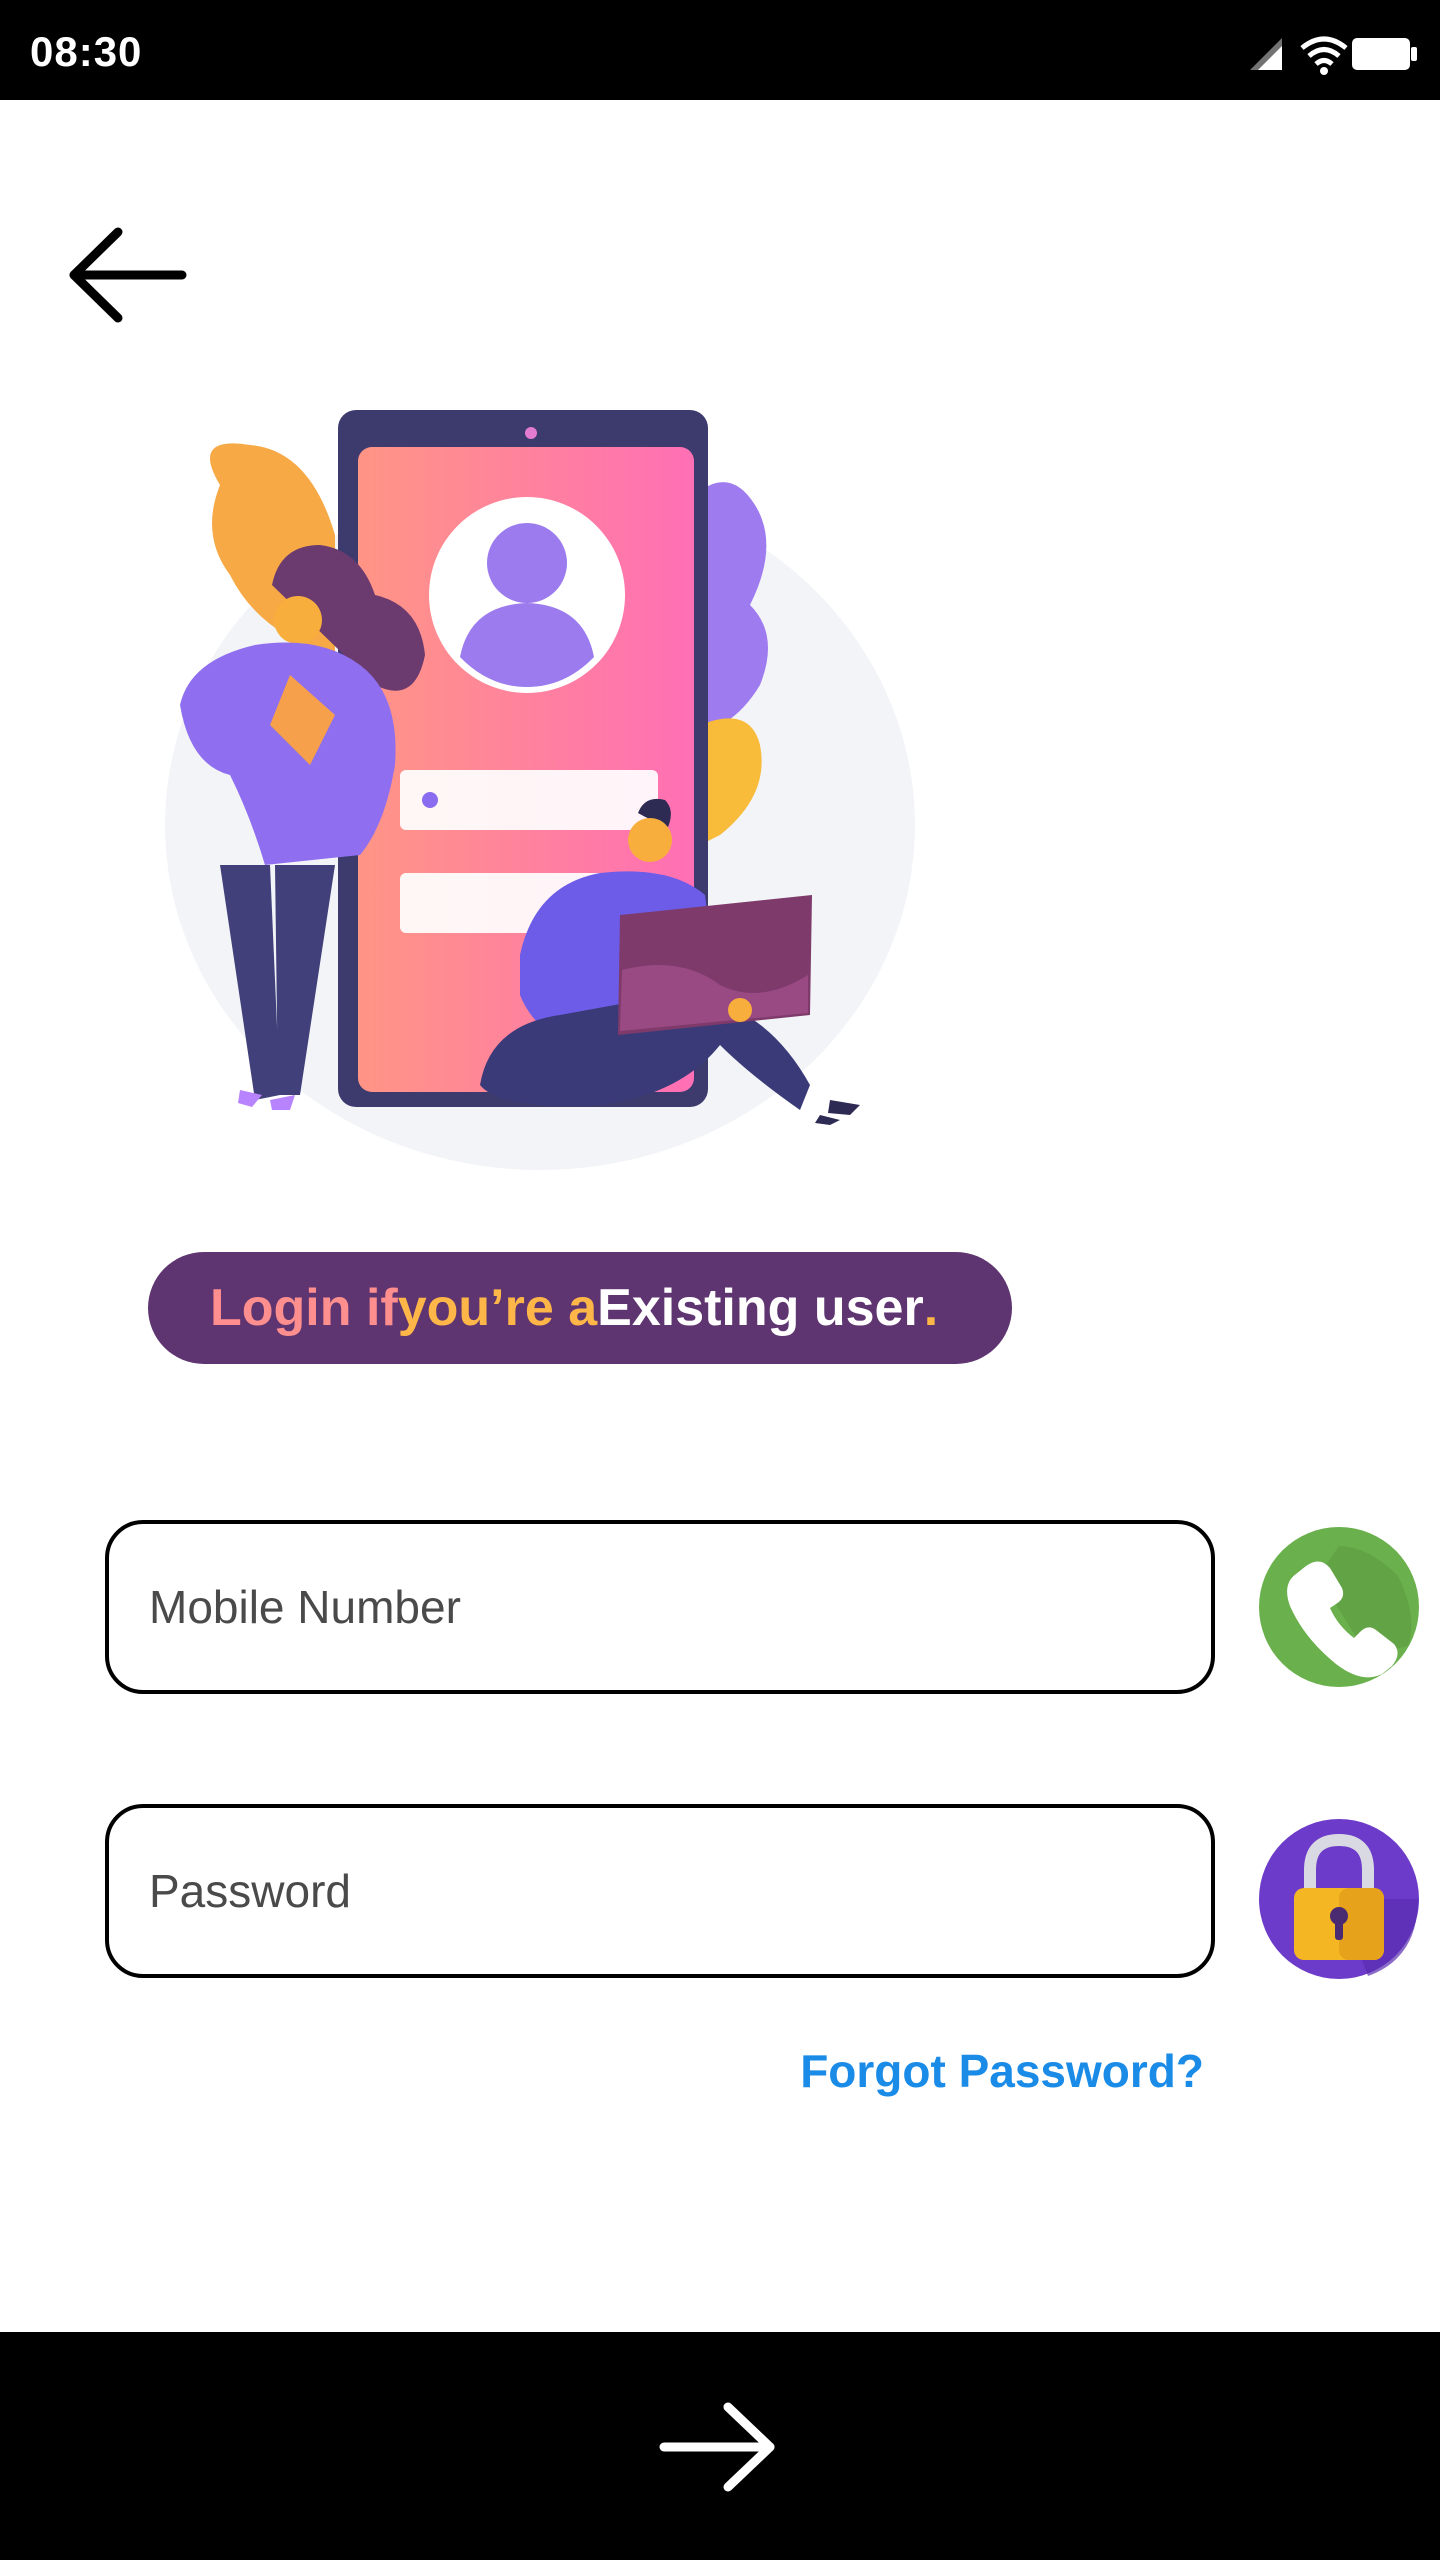 The width and height of the screenshot is (1440, 2560). I want to click on phone-icon, so click(1339, 1607).